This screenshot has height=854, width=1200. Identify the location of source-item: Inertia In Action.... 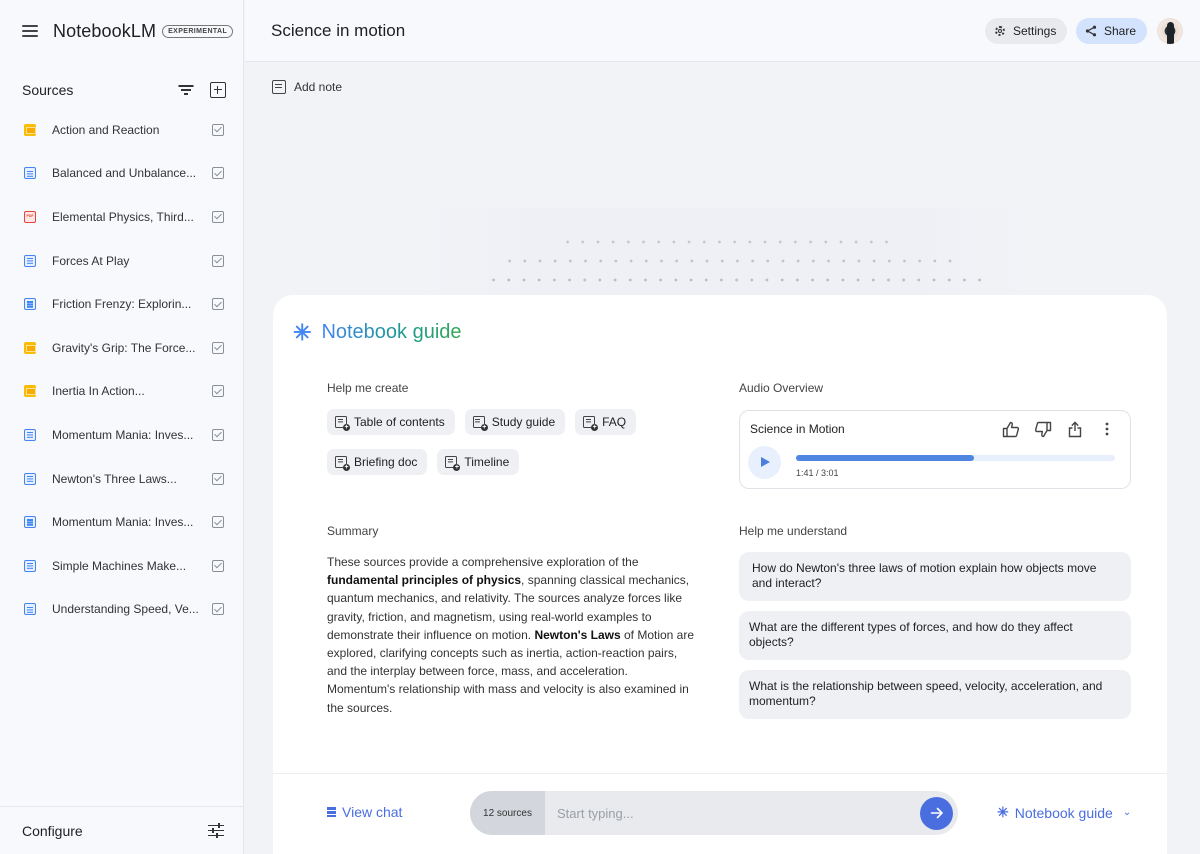
(122, 392).